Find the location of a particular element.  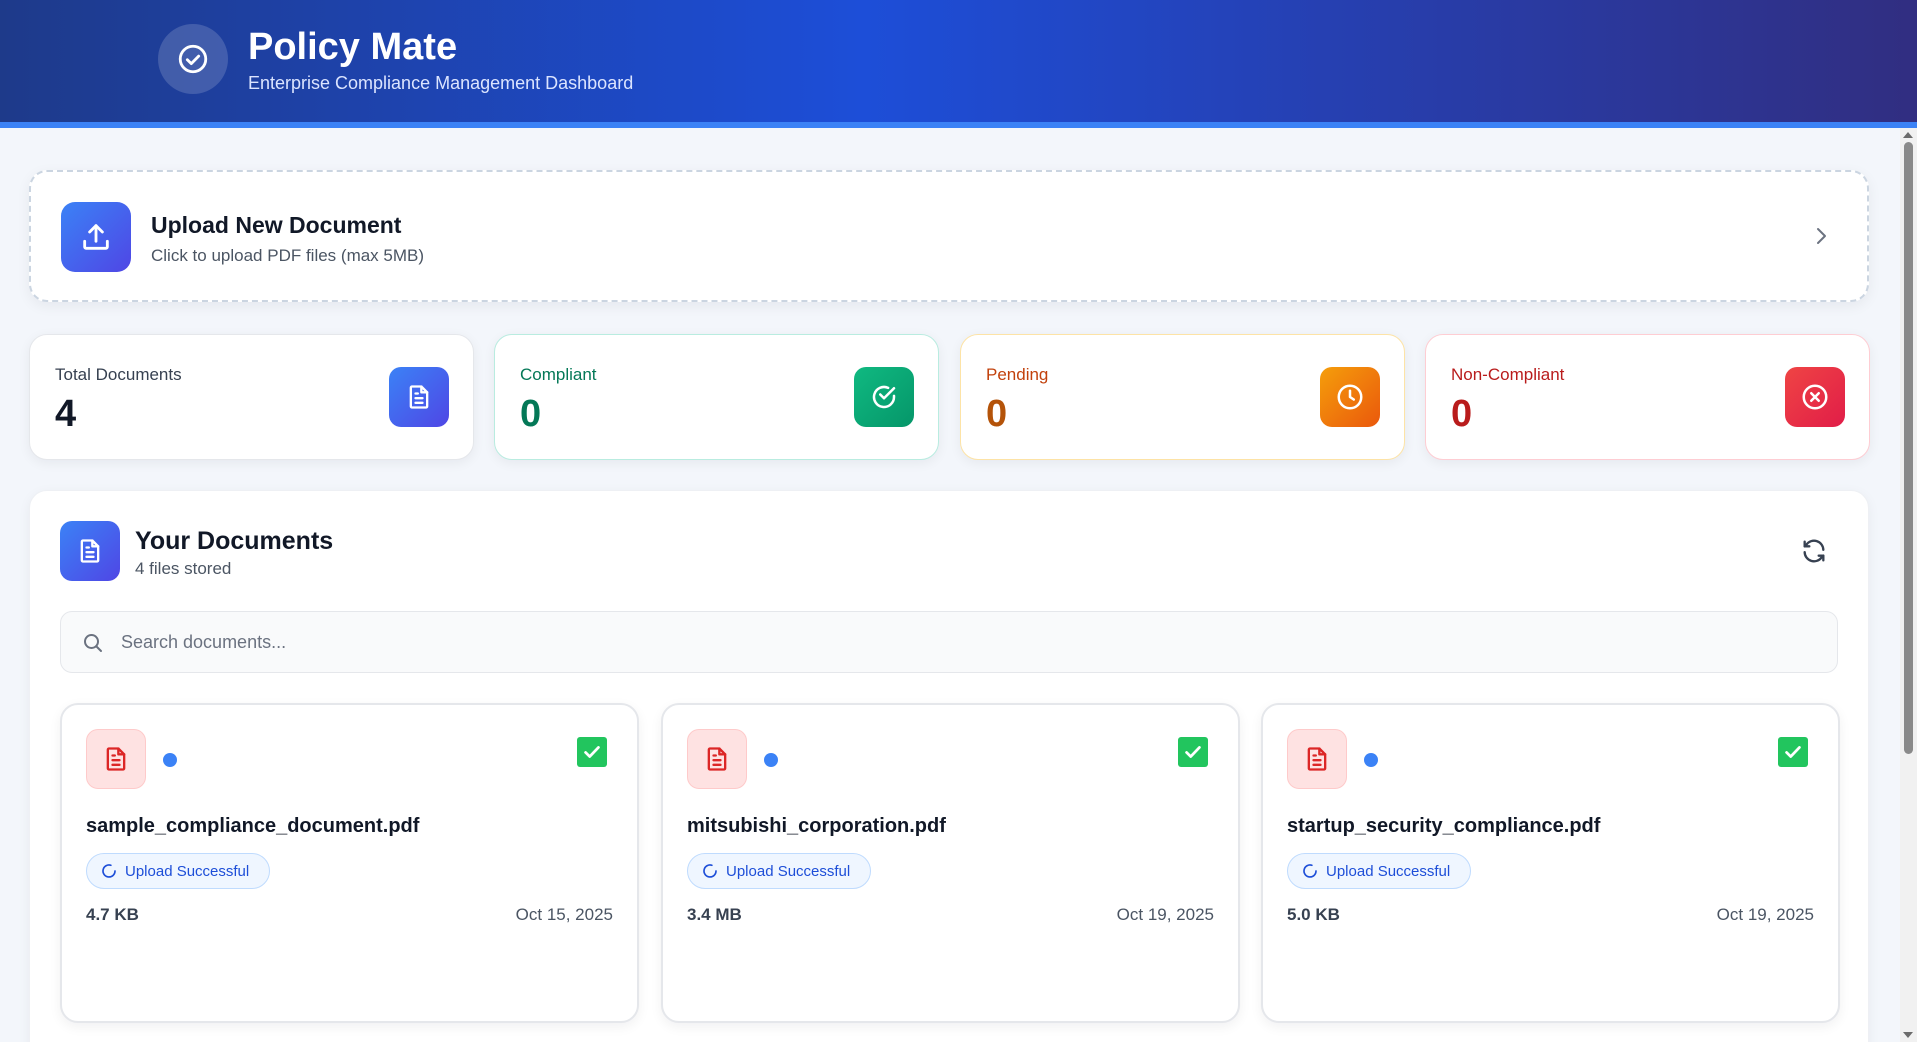

stat-total-documents: Total Documents 4 is located at coordinates (251, 397).